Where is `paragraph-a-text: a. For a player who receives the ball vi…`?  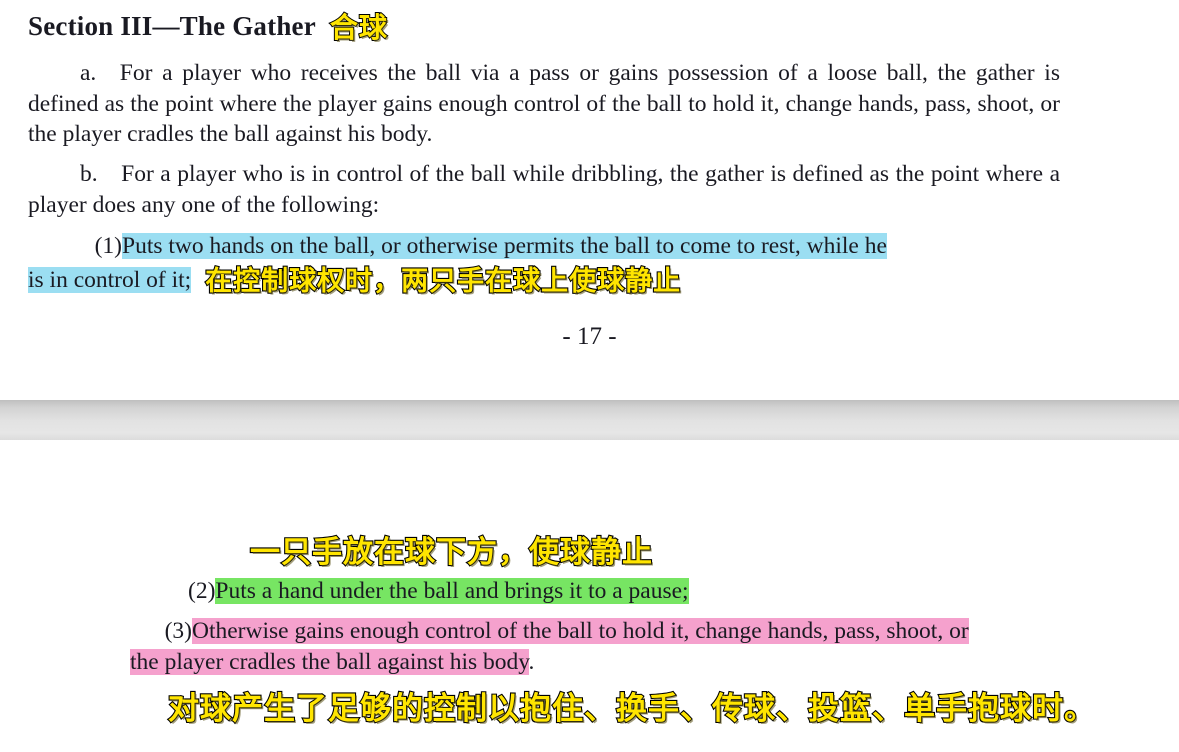 paragraph-a-text: a. For a player who receives the ball vi… is located at coordinates (544, 103).